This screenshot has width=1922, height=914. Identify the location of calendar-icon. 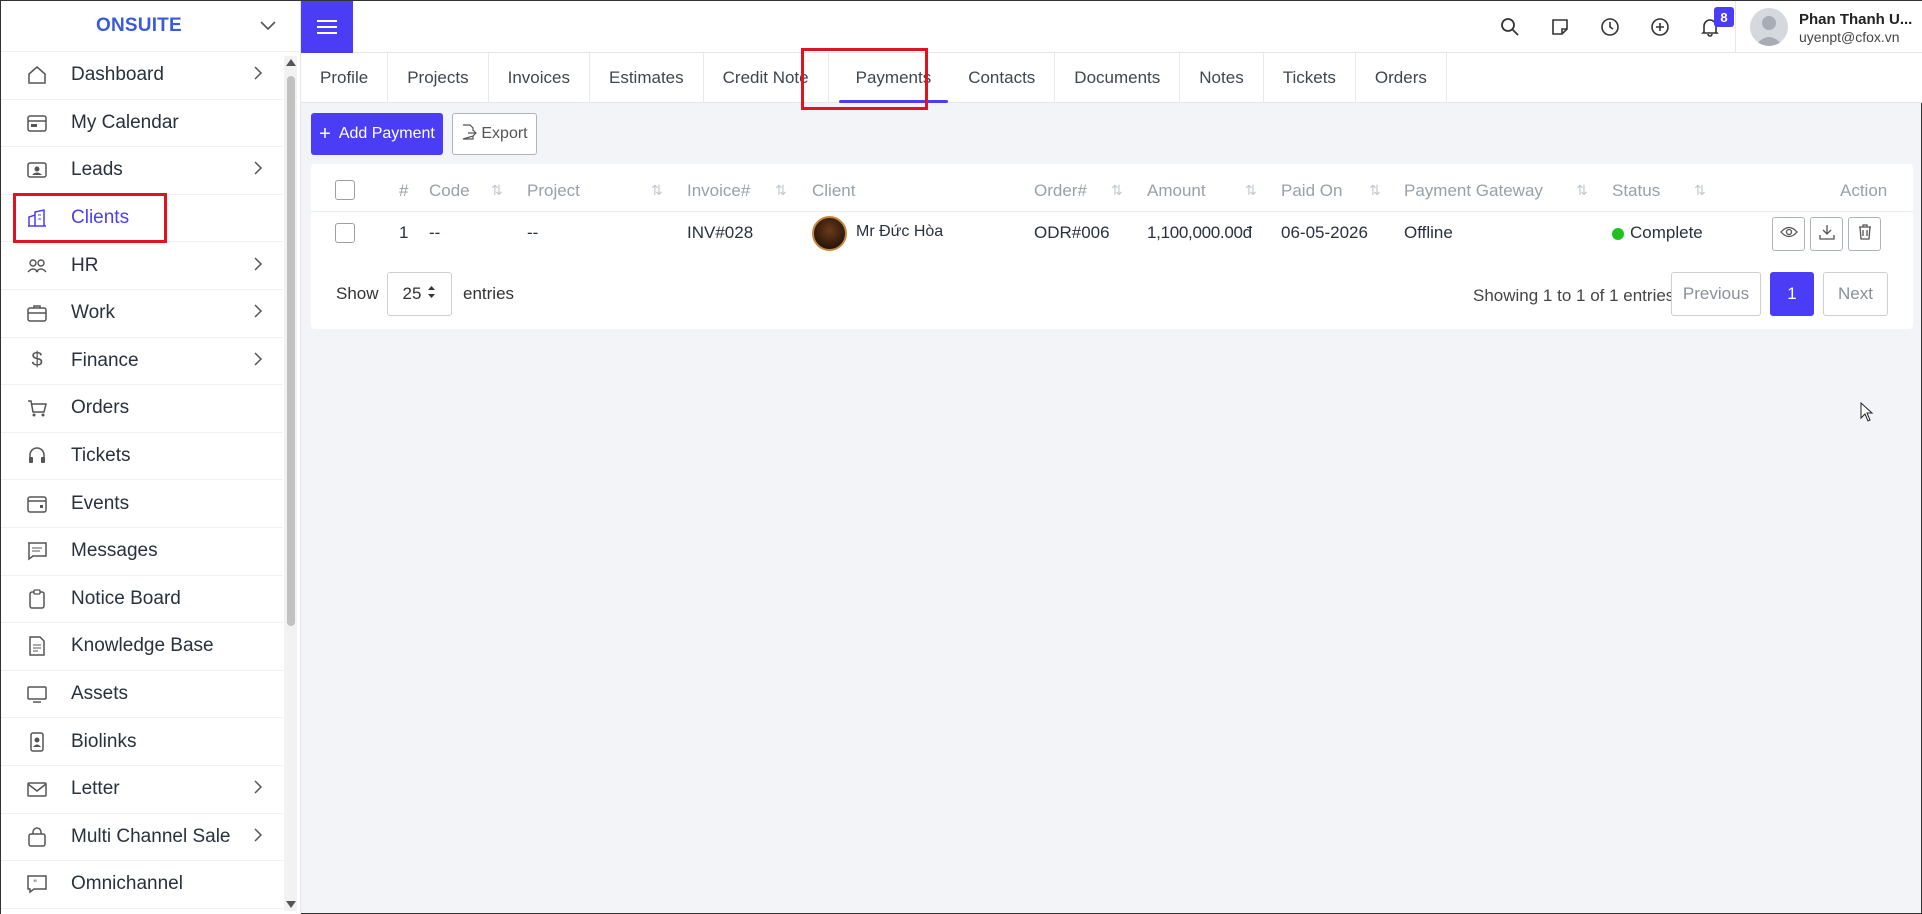
(37, 123).